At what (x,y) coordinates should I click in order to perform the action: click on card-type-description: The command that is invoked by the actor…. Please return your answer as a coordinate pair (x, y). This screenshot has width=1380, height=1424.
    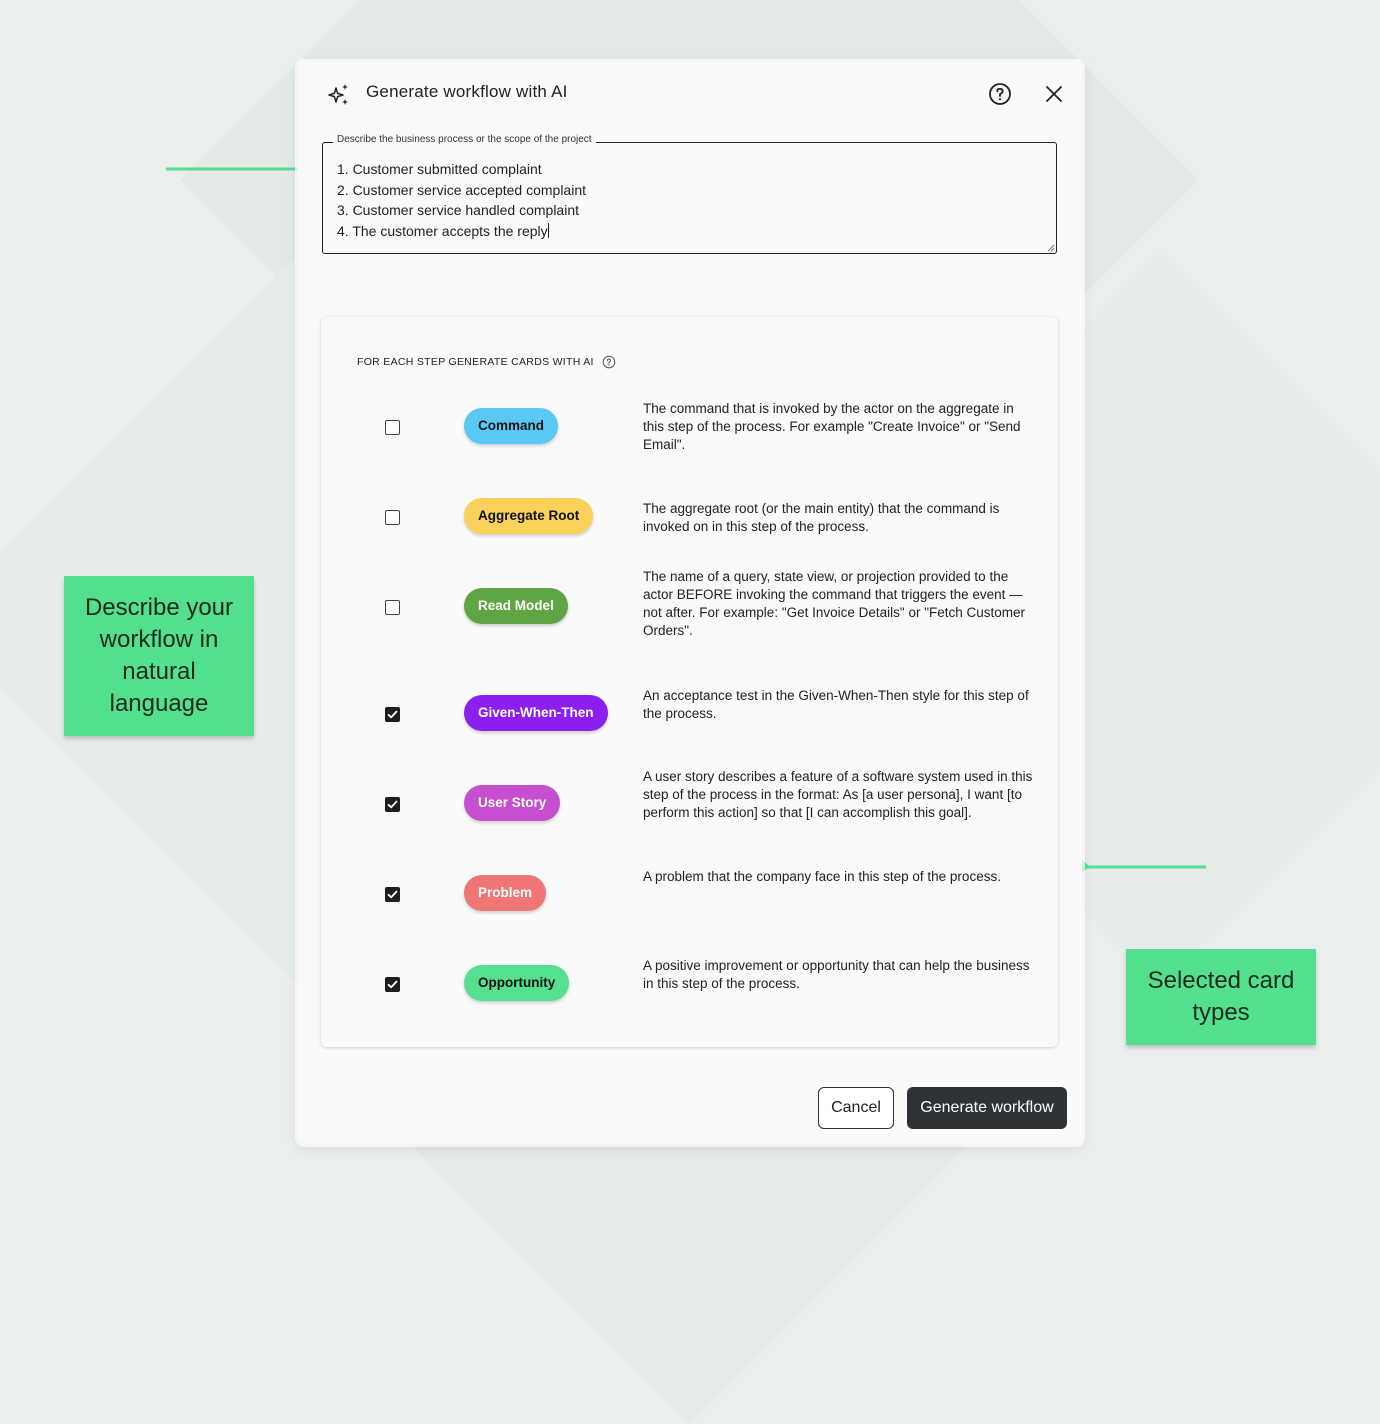
    Looking at the image, I should click on (832, 426).